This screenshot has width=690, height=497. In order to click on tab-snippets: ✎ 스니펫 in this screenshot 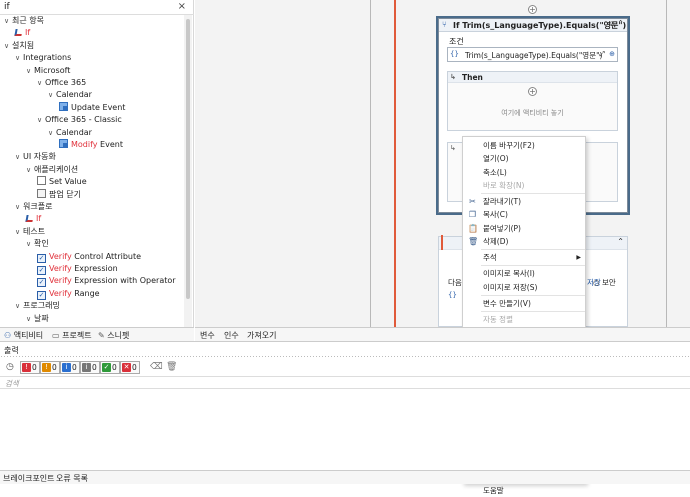, I will do `click(113, 335)`.